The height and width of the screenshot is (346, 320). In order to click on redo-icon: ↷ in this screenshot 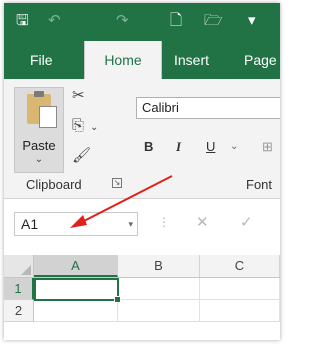, I will do `click(122, 21)`.